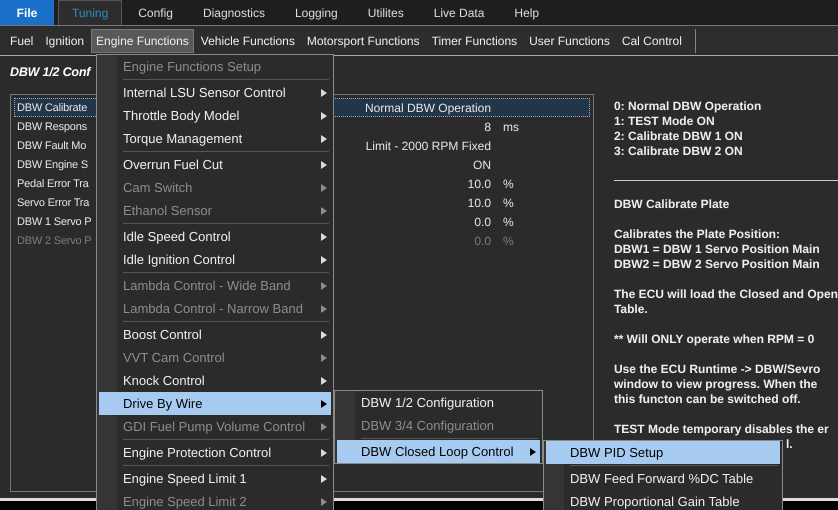  I want to click on menu-tab: Config, so click(155, 12).